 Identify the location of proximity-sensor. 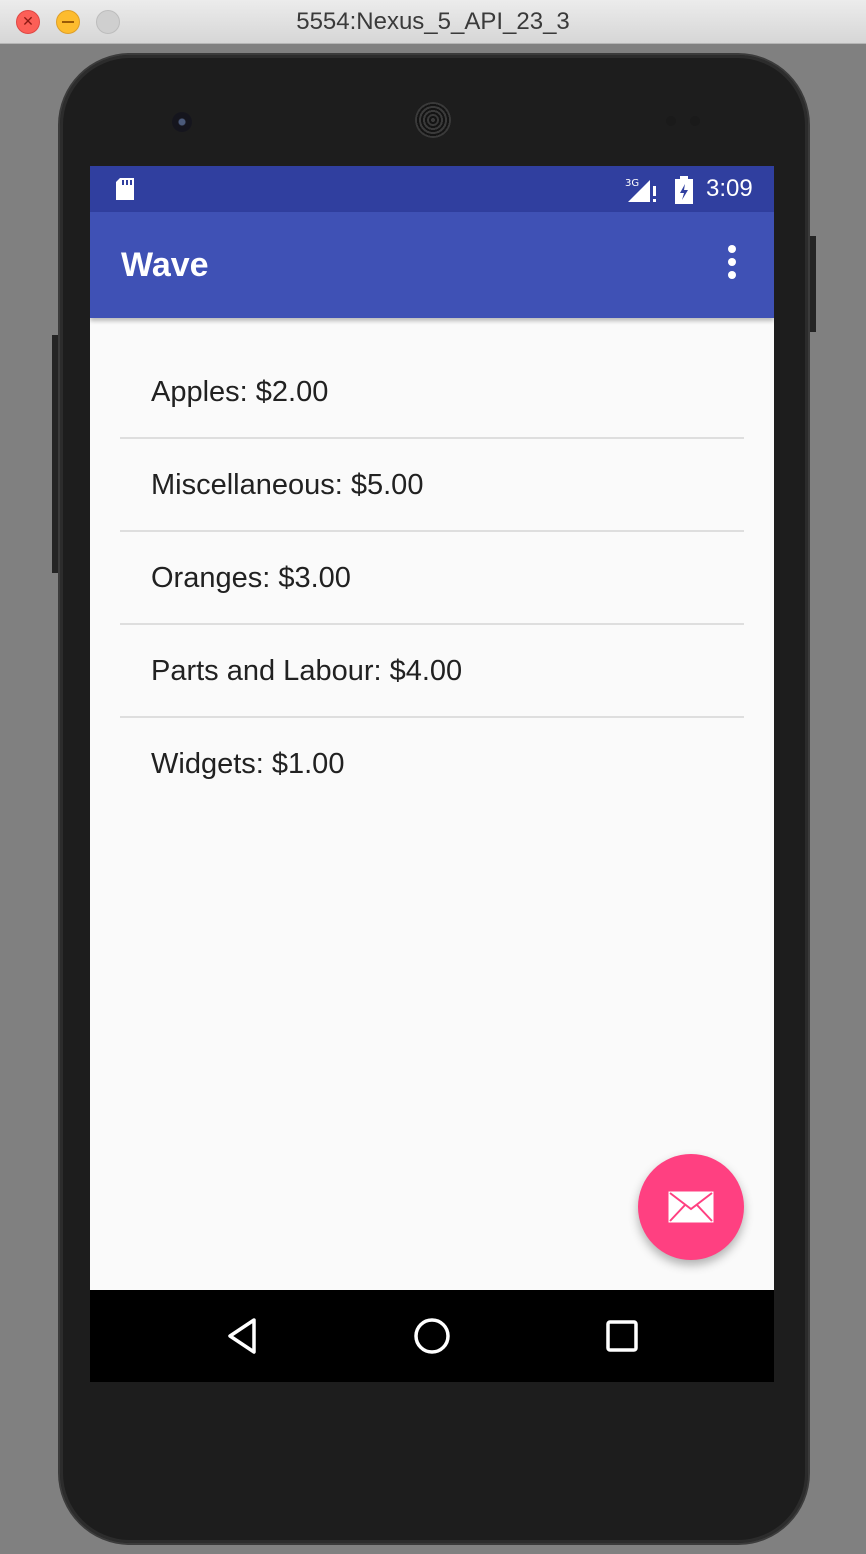
(671, 121).